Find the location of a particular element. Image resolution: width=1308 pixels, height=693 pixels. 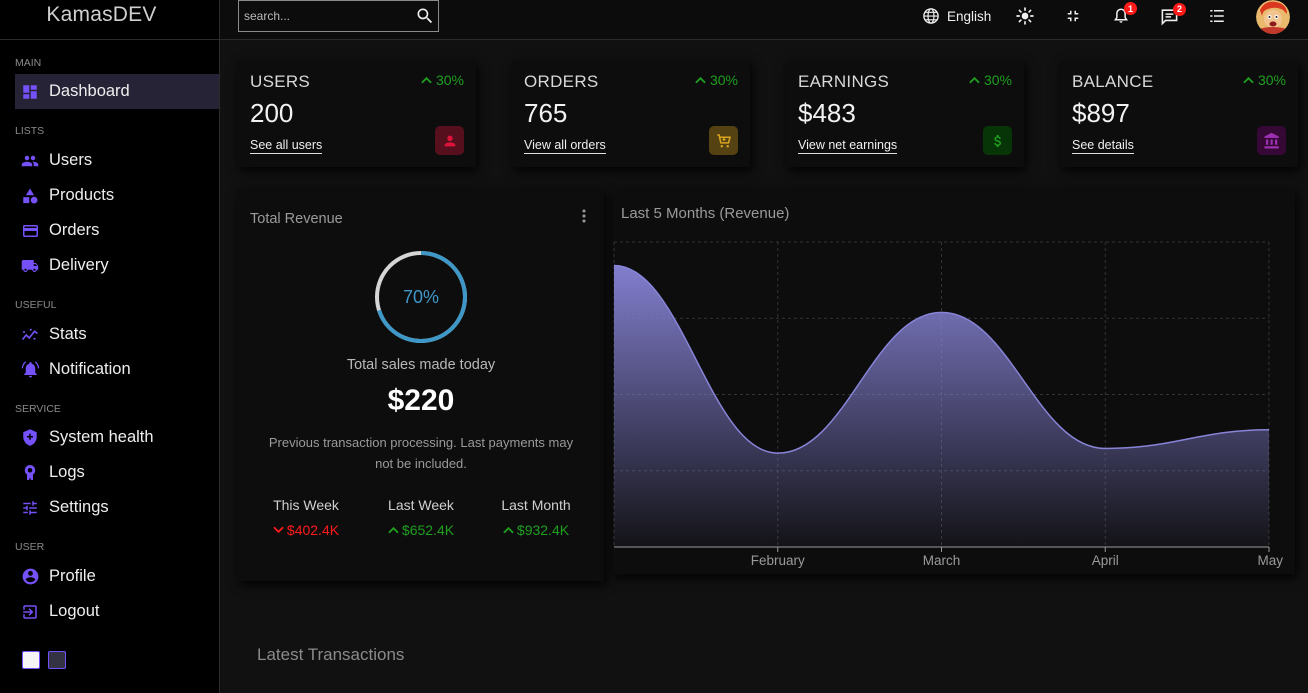

widget-link: View net earnings is located at coordinates (848, 146).